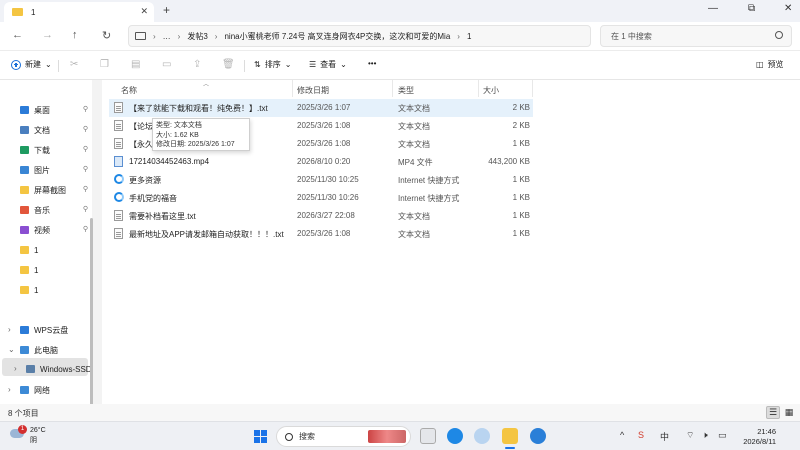 The image size is (800, 450). I want to click on new-button: 新建 ⌄, so click(31, 64).